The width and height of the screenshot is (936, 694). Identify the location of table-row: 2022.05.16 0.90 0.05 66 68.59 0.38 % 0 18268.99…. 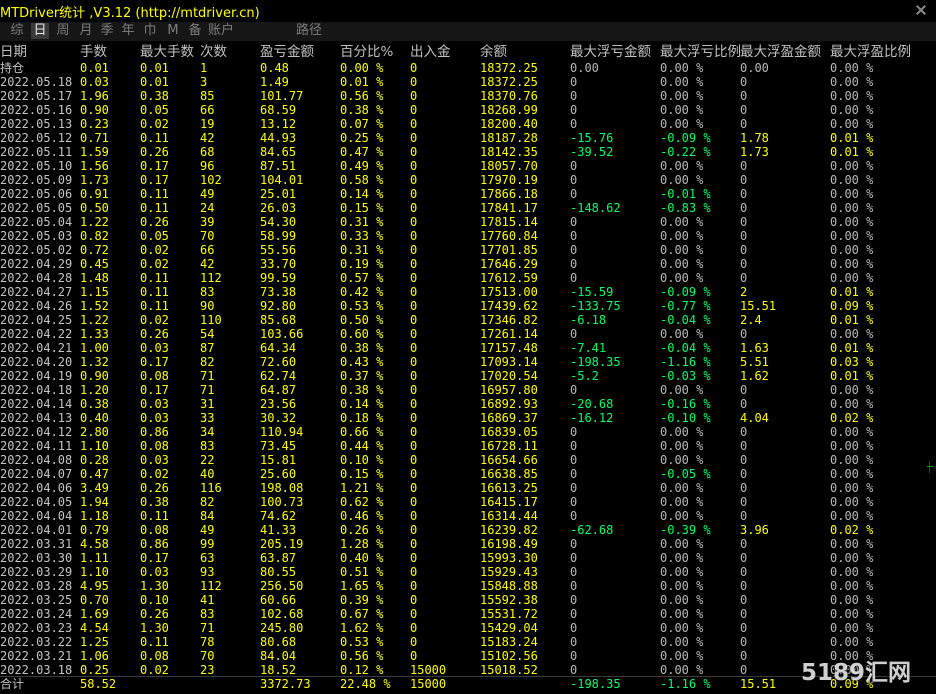
(468, 110).